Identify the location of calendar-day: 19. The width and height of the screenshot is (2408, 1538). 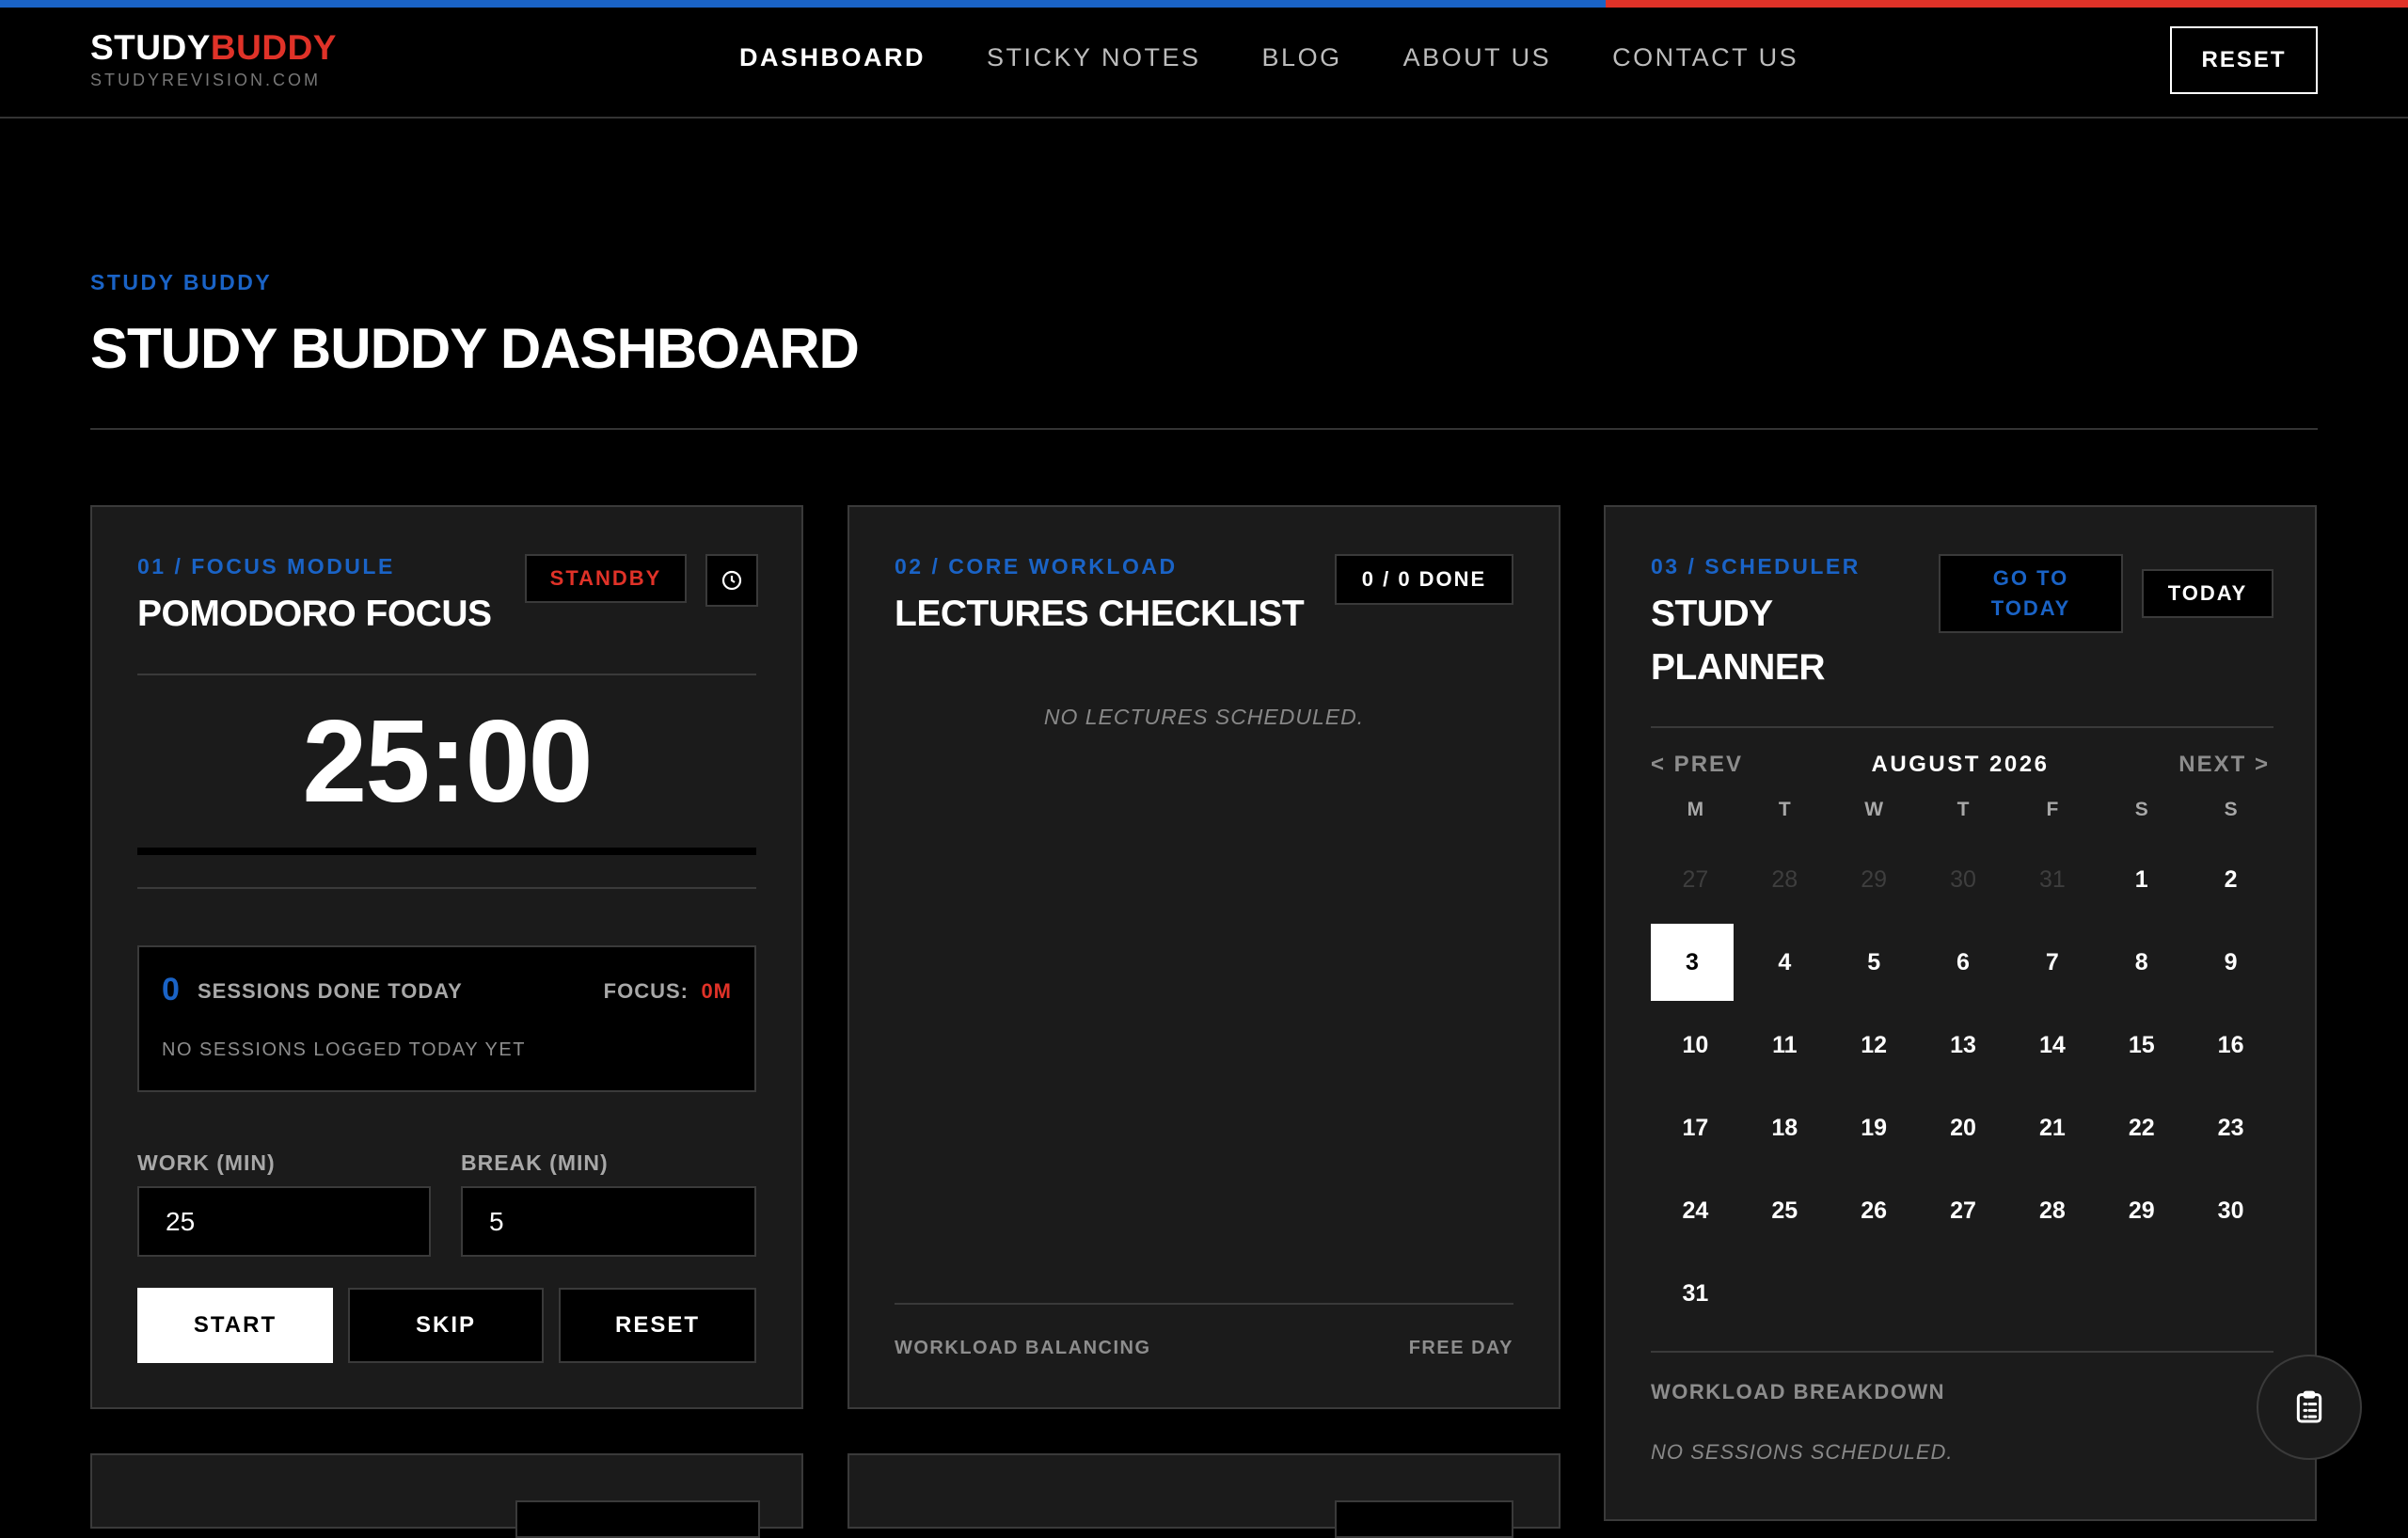
(1875, 1128).